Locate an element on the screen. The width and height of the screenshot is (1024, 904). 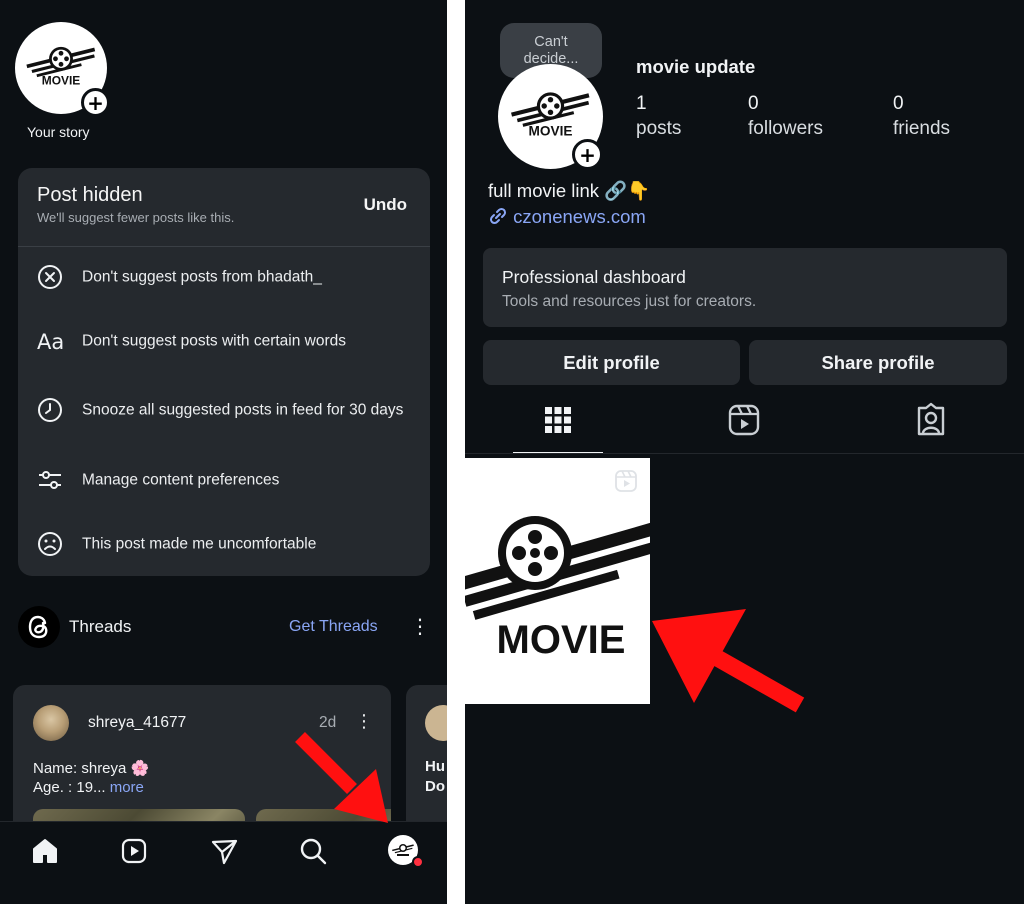
thread-text-line: Name: shreya 🌸 is located at coordinates (91, 768).